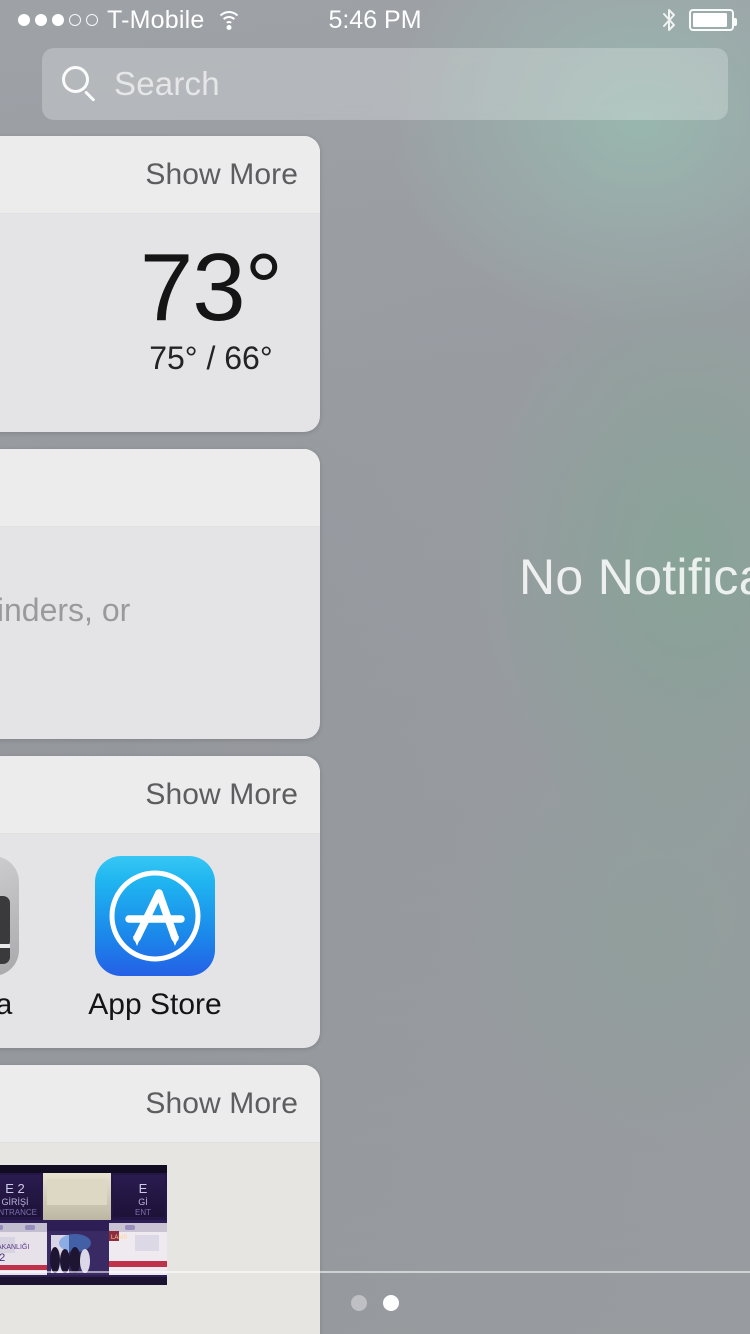  I want to click on up-next-line-1: s, reminders, or, so click(65, 609).